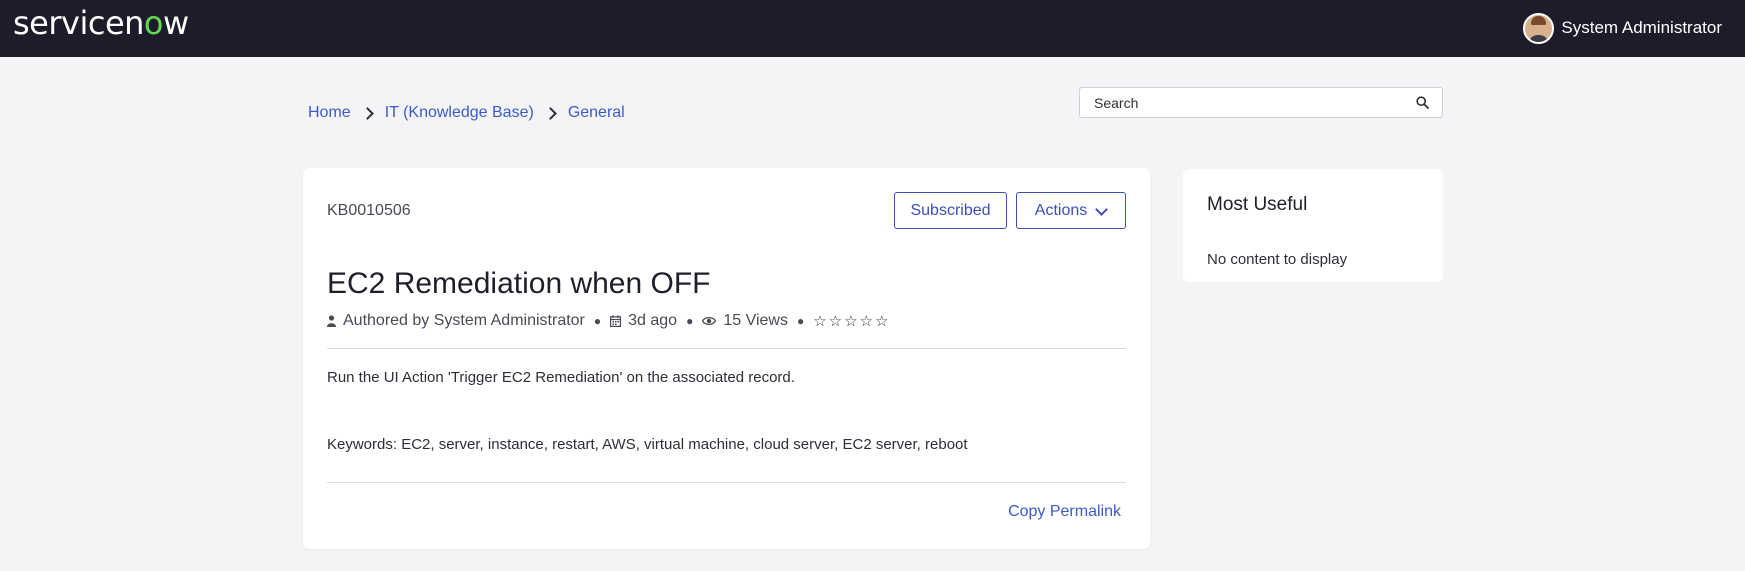 The height and width of the screenshot is (571, 1745). Describe the element at coordinates (1257, 204) in the screenshot. I see `panel-title: Most Useful` at that location.